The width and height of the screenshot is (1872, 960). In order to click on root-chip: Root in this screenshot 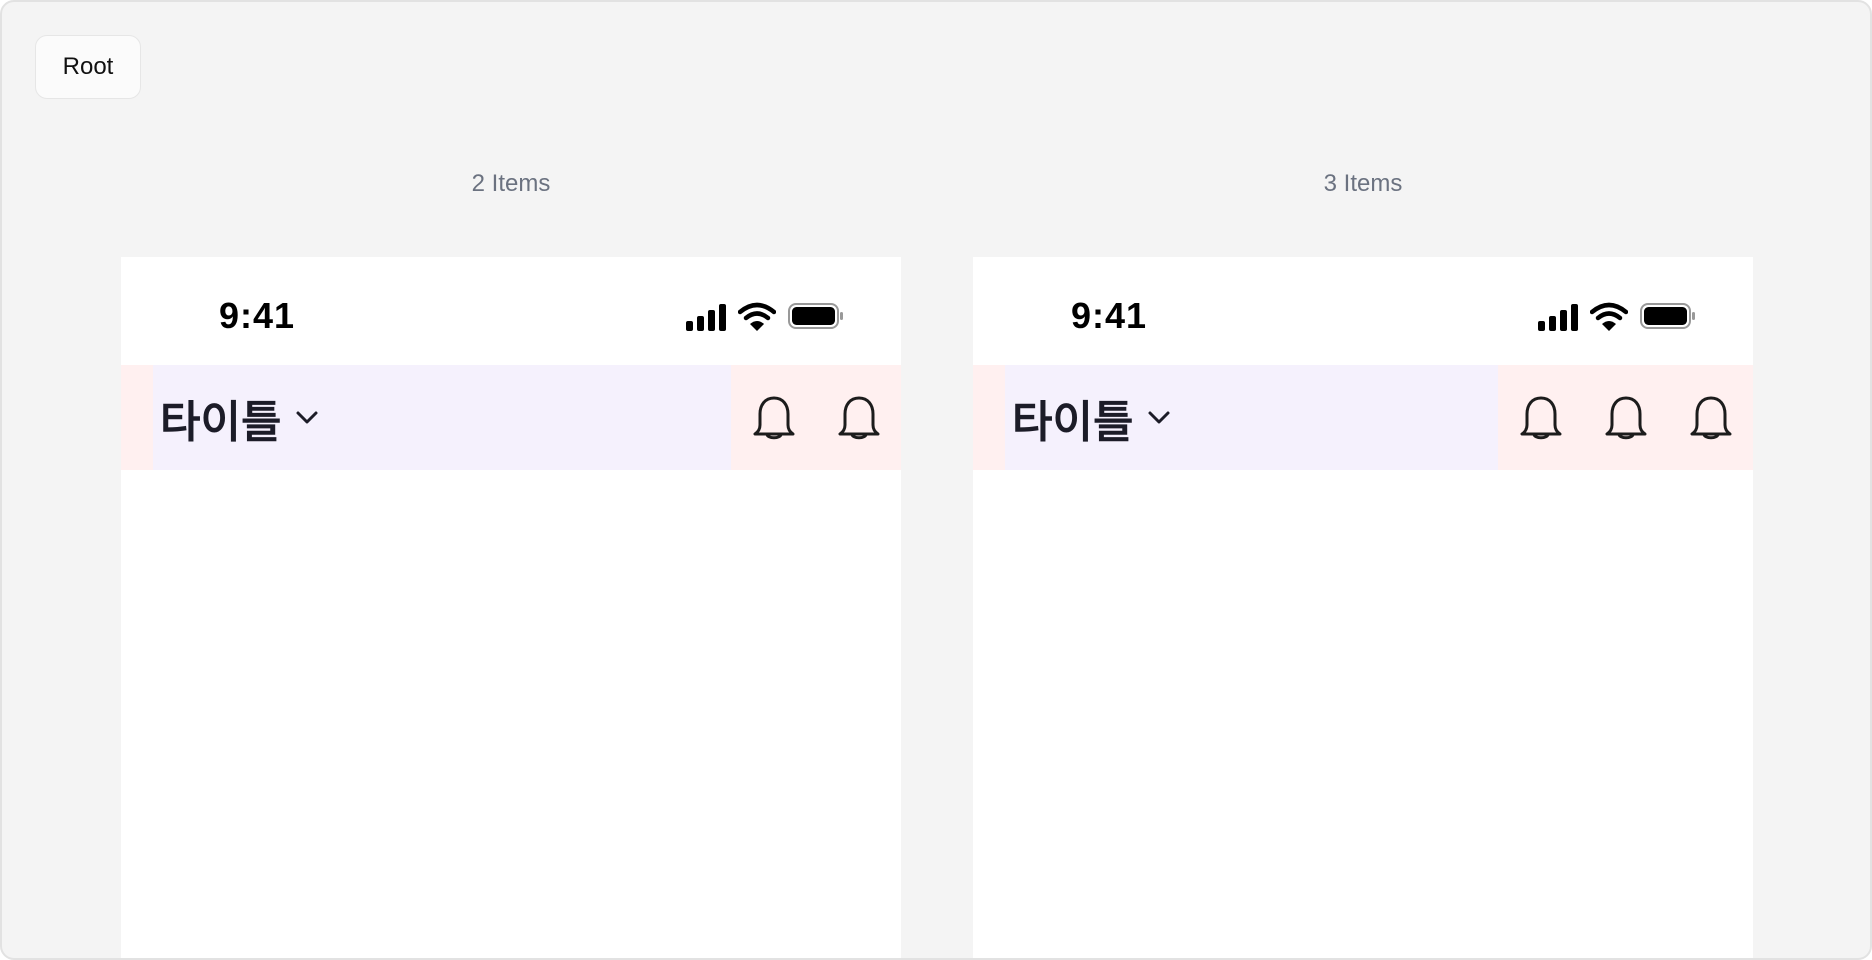, I will do `click(88, 67)`.